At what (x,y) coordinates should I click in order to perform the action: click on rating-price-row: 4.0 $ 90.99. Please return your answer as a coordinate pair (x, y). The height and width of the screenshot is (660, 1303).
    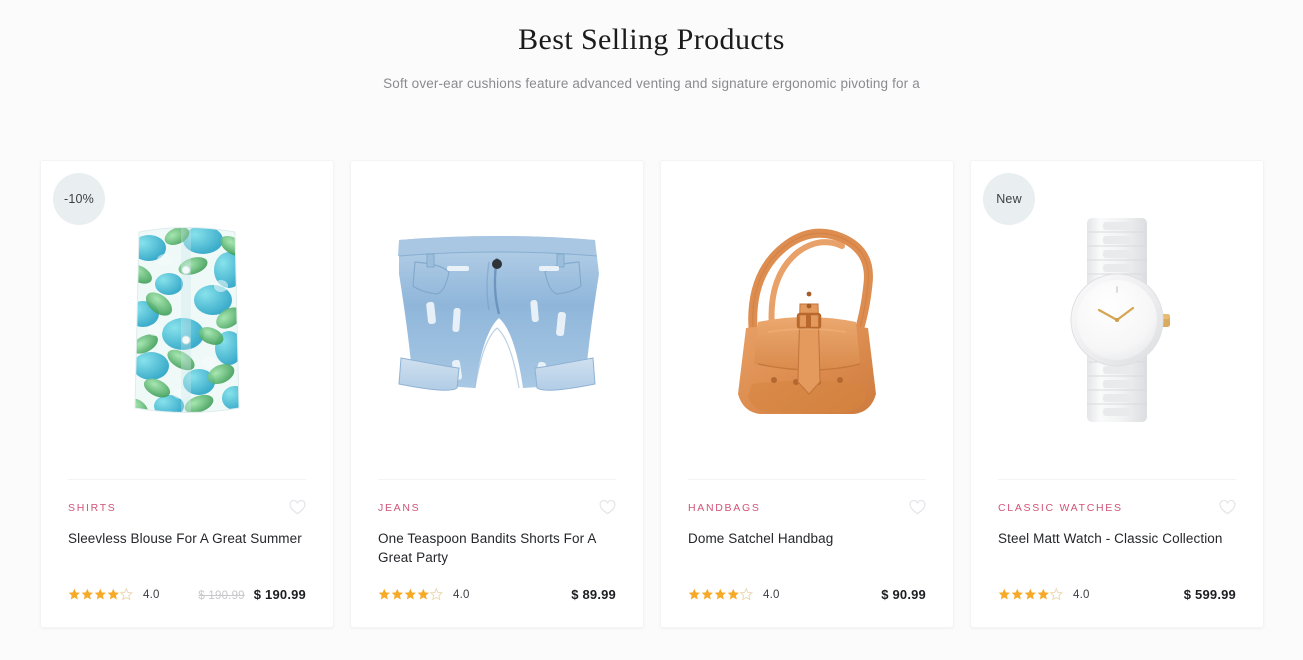
    Looking at the image, I should click on (807, 594).